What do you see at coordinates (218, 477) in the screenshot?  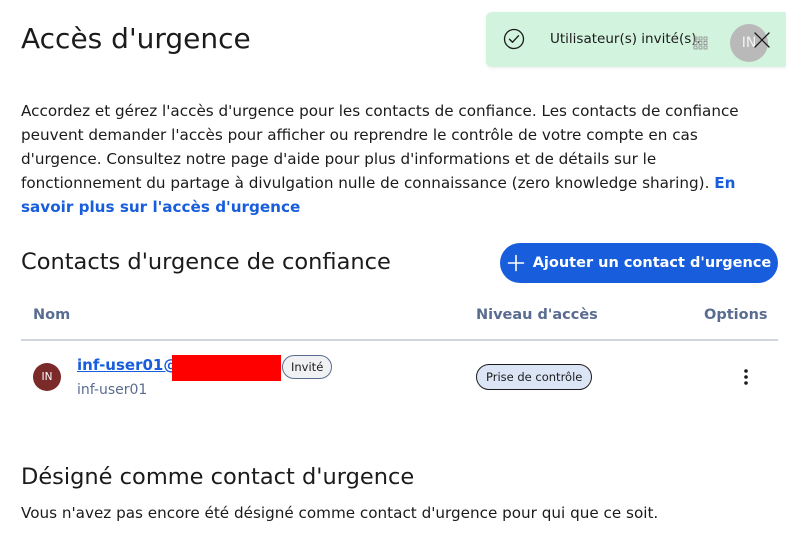 I see `designated-contact-title: Désigné comme contact d'urgence` at bounding box center [218, 477].